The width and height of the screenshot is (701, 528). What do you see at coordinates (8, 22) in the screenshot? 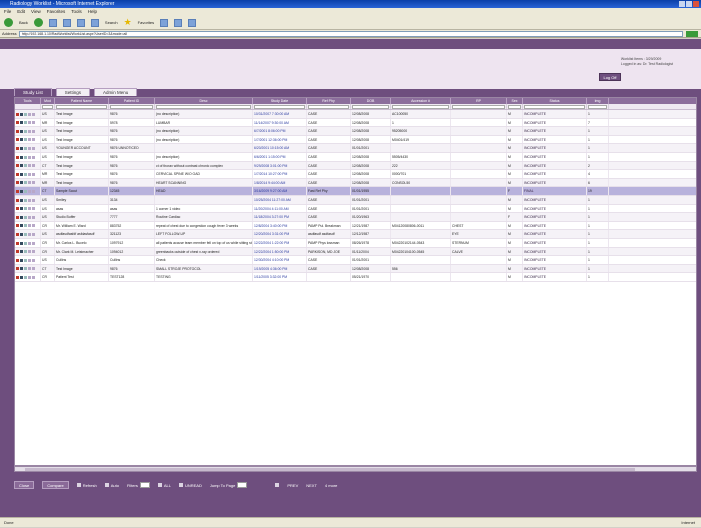
I see `back-icon` at bounding box center [8, 22].